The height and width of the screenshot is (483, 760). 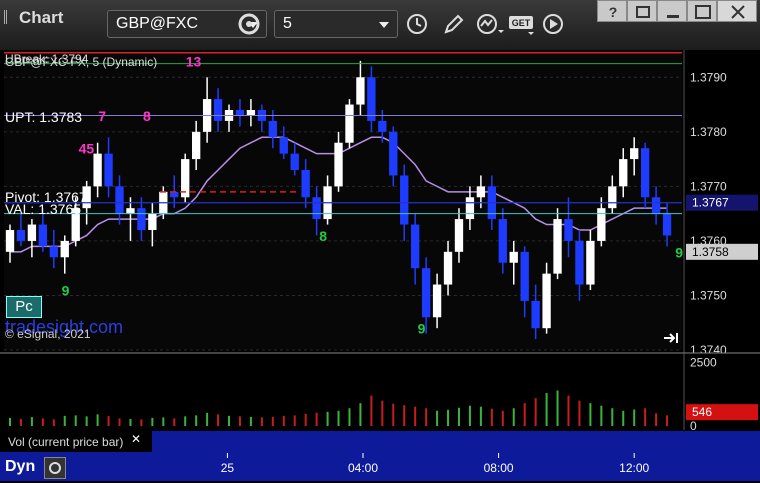 What do you see at coordinates (523, 24) in the screenshot?
I see `get-icon: GET` at bounding box center [523, 24].